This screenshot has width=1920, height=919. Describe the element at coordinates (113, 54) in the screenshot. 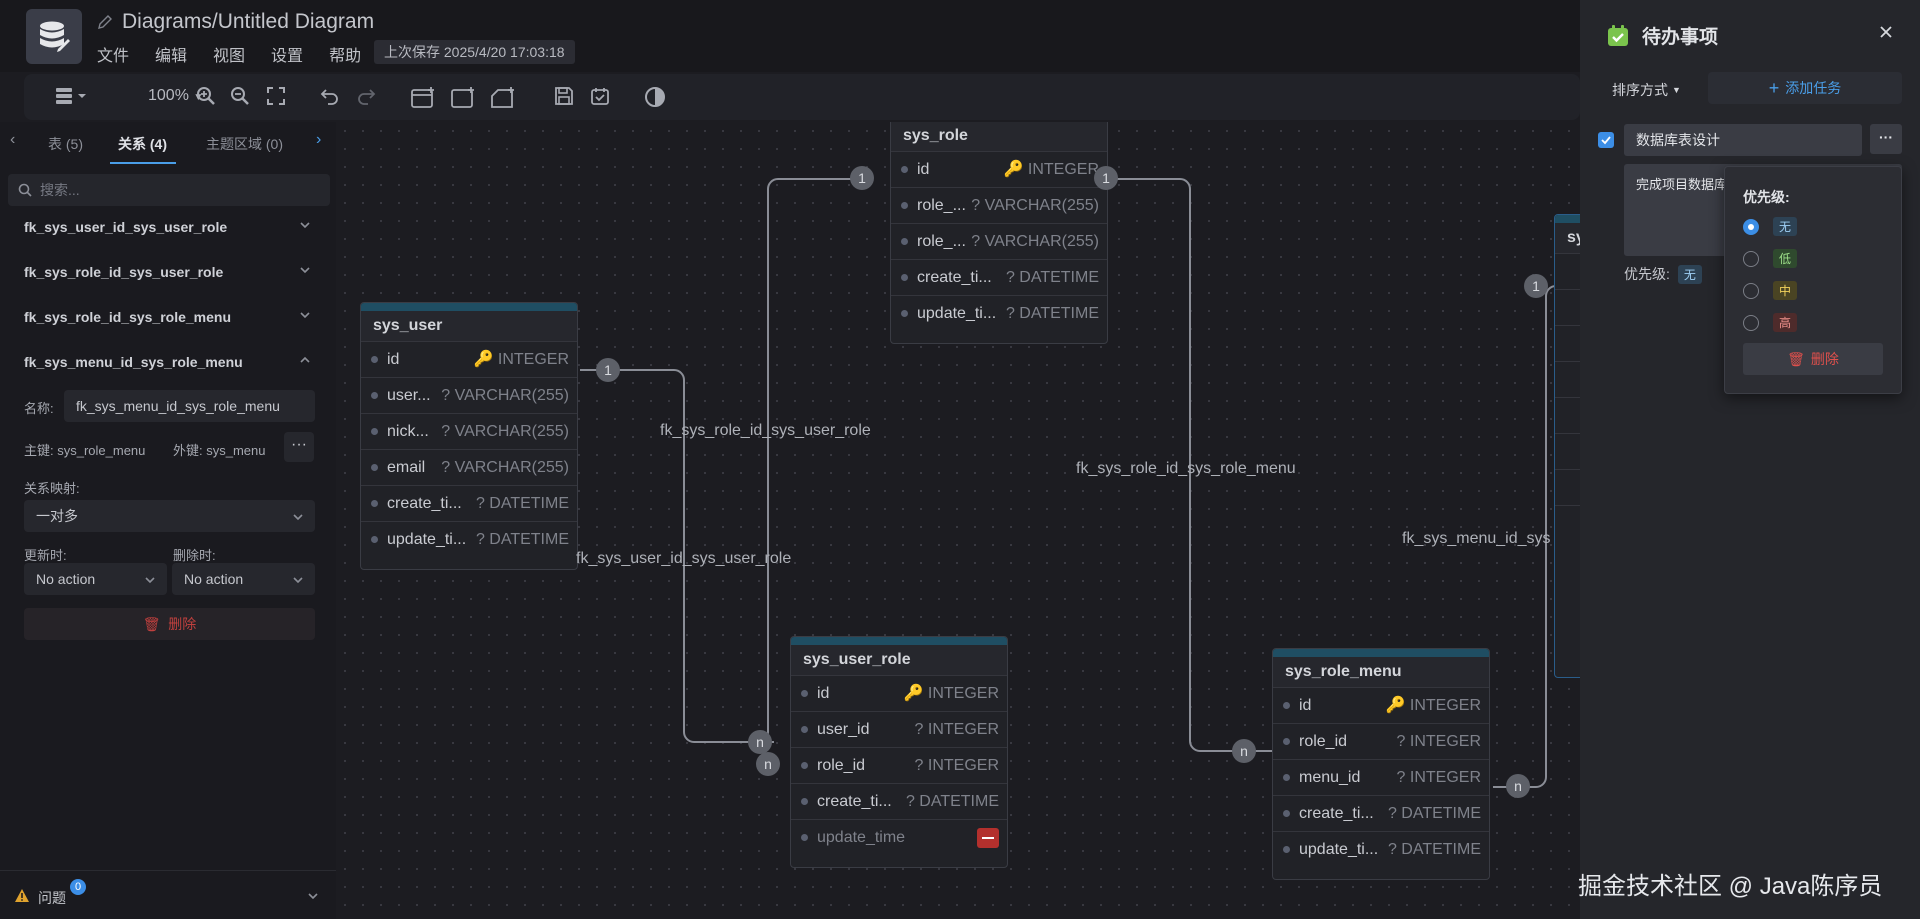

I see `menu-file: 文件` at that location.